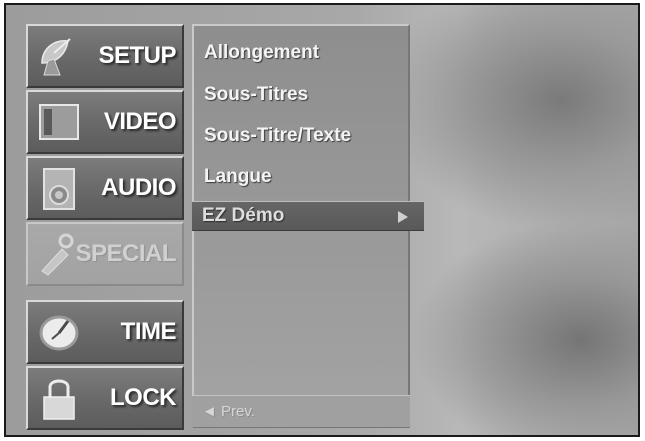 The height and width of the screenshot is (441, 645). Describe the element at coordinates (143, 397) in the screenshot. I see `tab-lock-label: LOCK` at that location.